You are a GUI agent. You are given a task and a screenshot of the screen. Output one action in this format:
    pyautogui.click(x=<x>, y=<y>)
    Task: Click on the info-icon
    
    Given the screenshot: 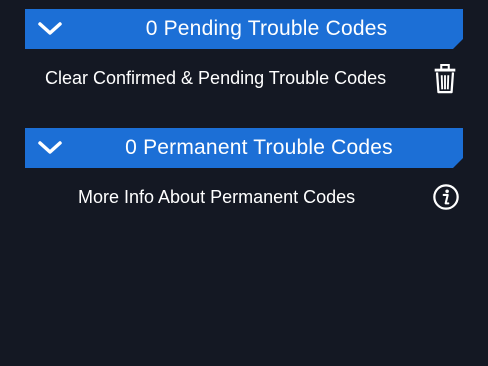 What is the action you would take?
    pyautogui.click(x=446, y=197)
    